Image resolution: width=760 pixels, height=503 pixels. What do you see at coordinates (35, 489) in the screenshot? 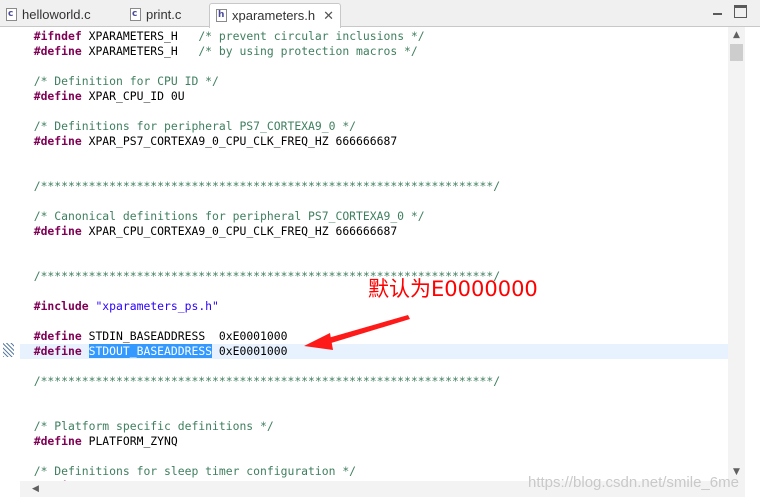
I see `scroll-left-arrow-icon: ◀` at bounding box center [35, 489].